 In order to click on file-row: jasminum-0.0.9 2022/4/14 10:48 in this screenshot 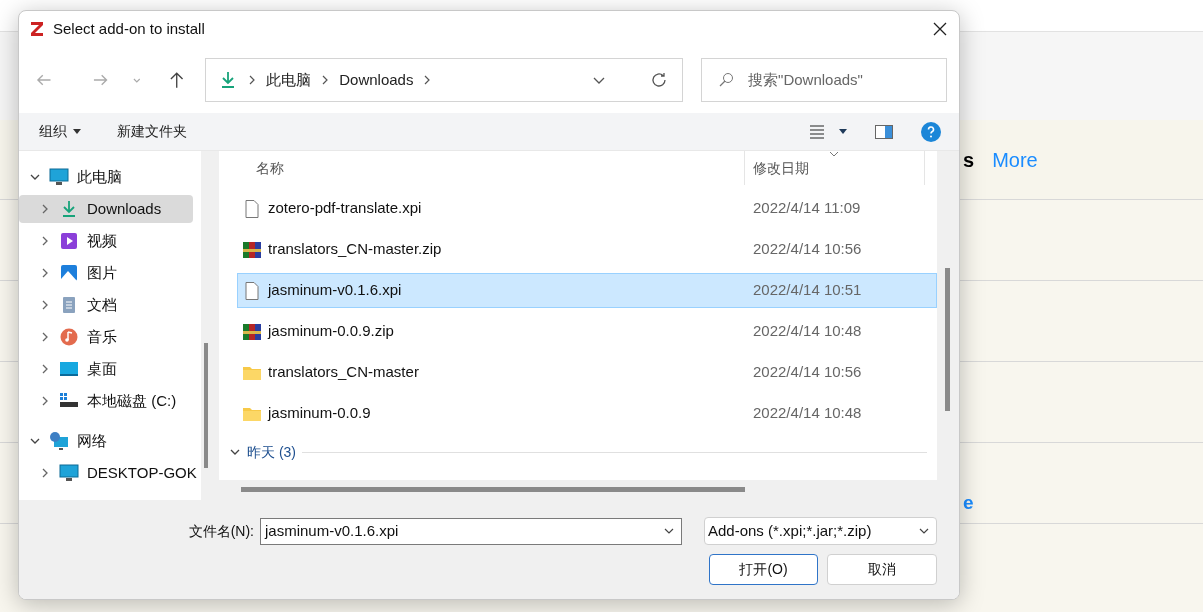, I will do `click(587, 413)`.